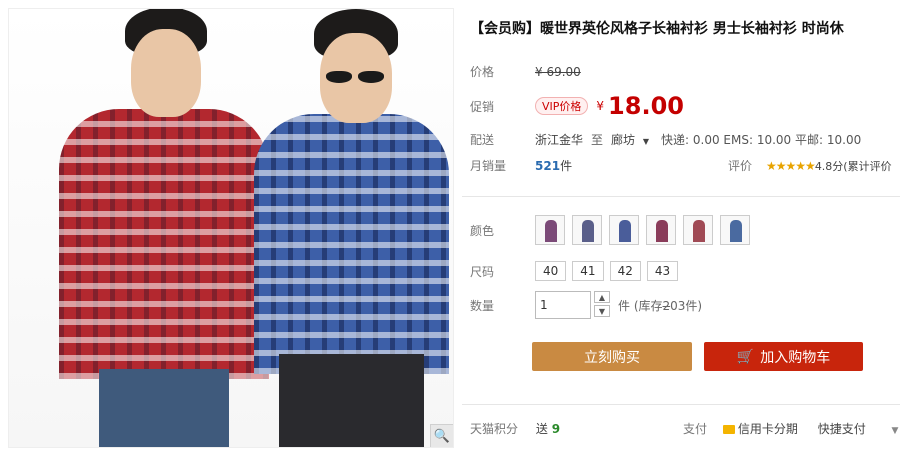  What do you see at coordinates (745, 356) in the screenshot?
I see `cart-icon: 🛒` at bounding box center [745, 356].